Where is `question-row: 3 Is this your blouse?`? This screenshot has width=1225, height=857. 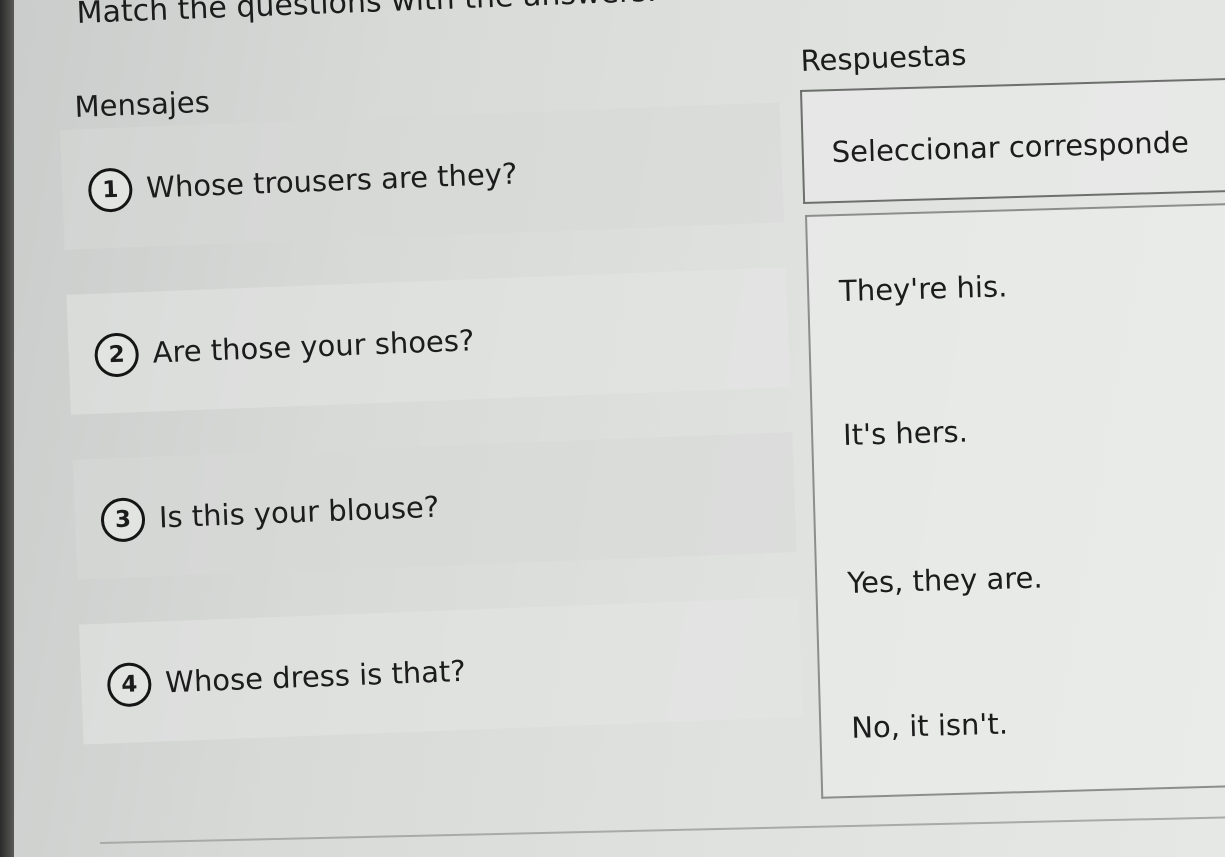 question-row: 3 Is this your blouse? is located at coordinates (434, 506).